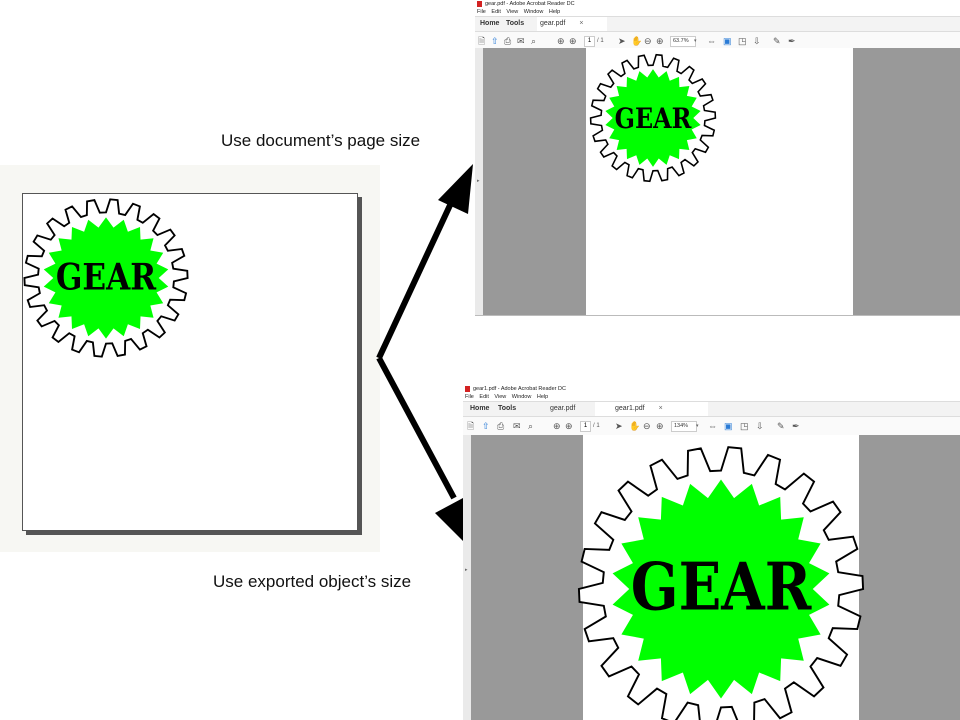  Describe the element at coordinates (711, 389) in the screenshot. I see `title-bar: gear1.pdf - Adobe Acrobat Reader DC` at that location.